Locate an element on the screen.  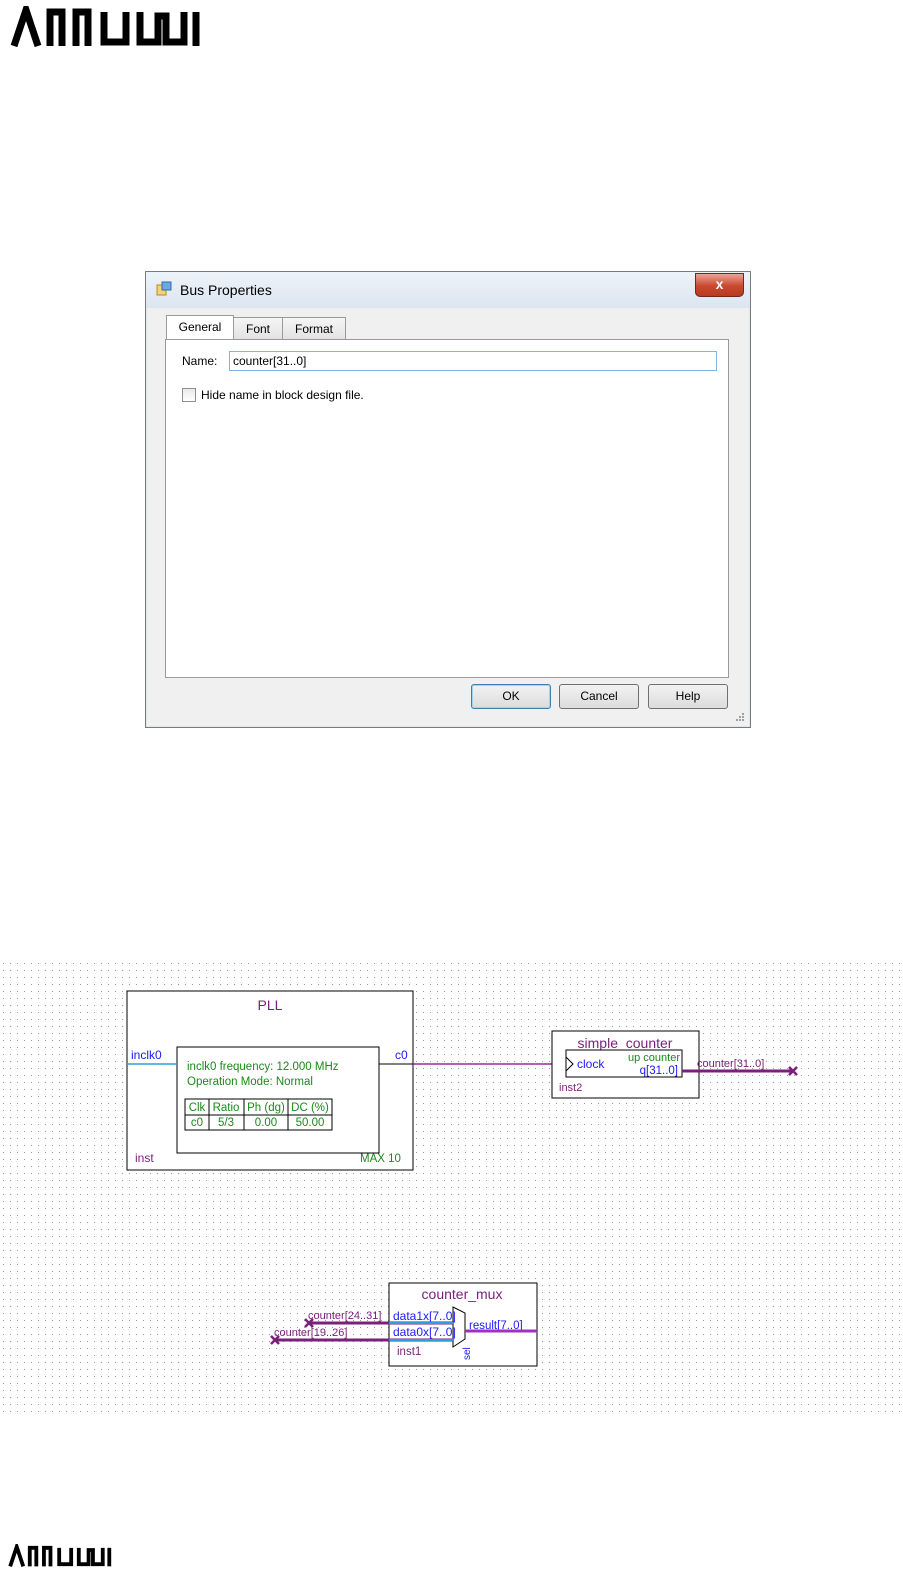
pll-frequency: inclk0 frequency: 12.000 MHz is located at coordinates (263, 1067).